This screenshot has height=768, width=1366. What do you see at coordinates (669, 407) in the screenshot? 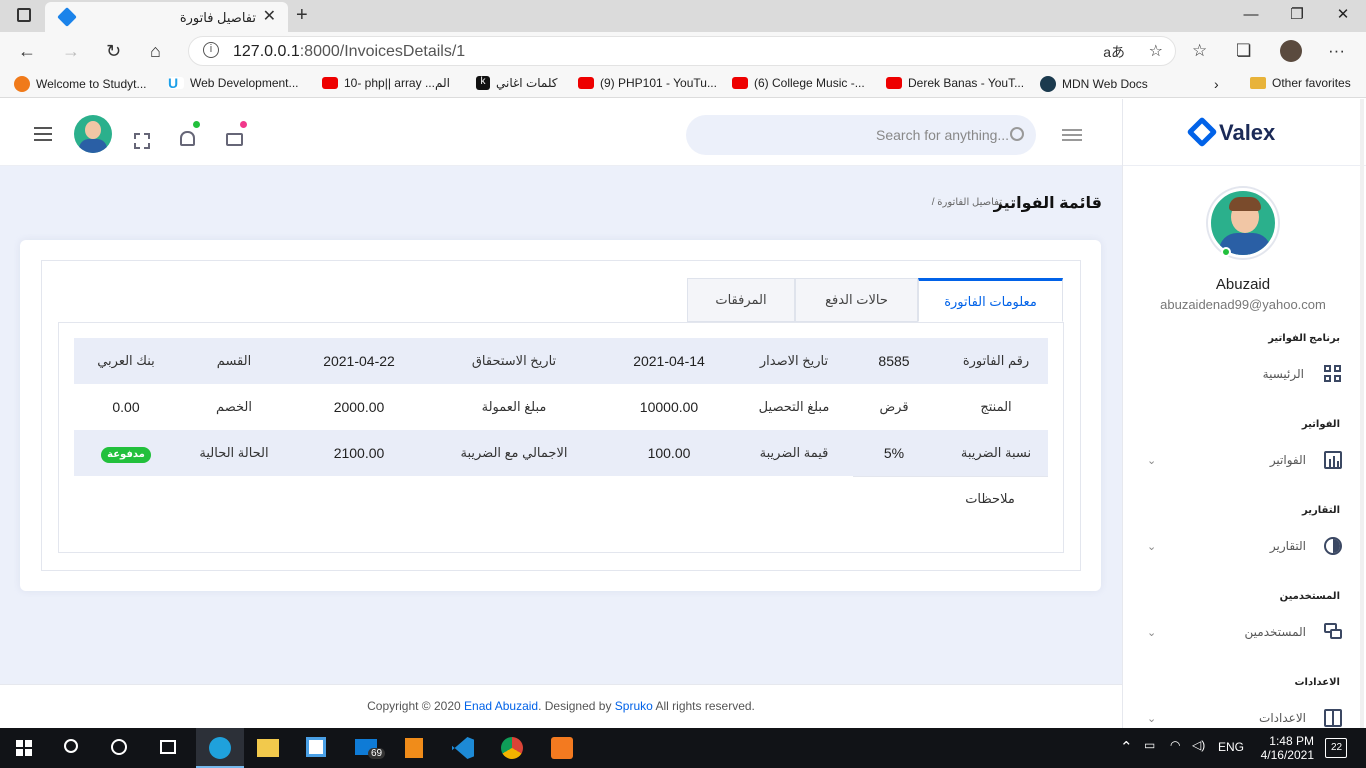
I see `value-collection-amount: 10000.00` at bounding box center [669, 407].